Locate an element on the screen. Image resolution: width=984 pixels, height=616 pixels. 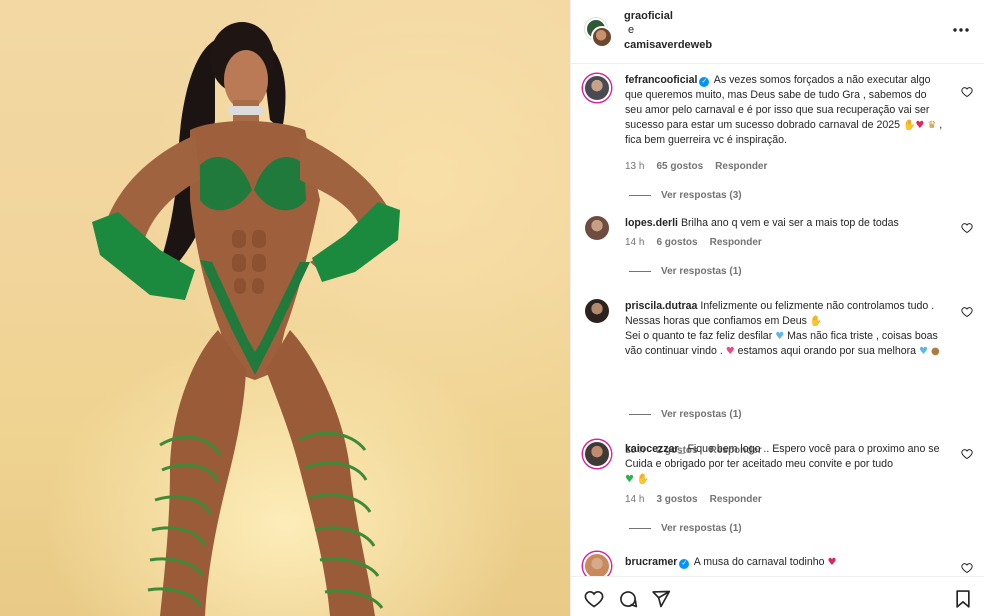
view-replies-label: Ver respostas (3) is located at coordinates (701, 195).